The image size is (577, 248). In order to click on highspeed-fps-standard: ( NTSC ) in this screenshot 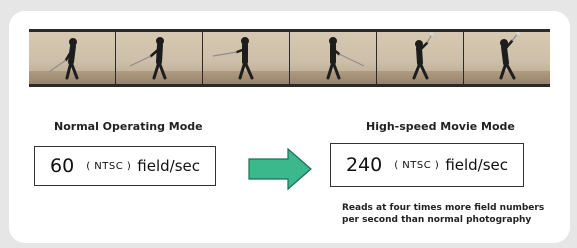, I will do `click(417, 165)`.